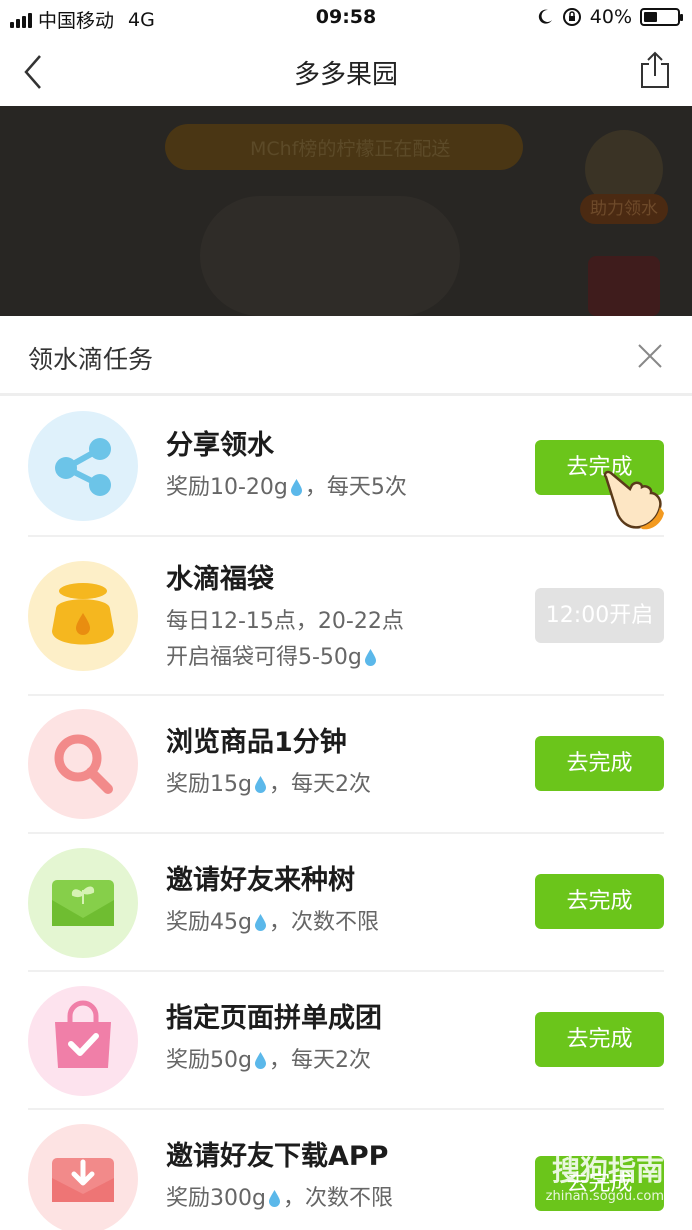 The image size is (692, 1230). What do you see at coordinates (83, 1177) in the screenshot?
I see `download-envelope-icon` at bounding box center [83, 1177].